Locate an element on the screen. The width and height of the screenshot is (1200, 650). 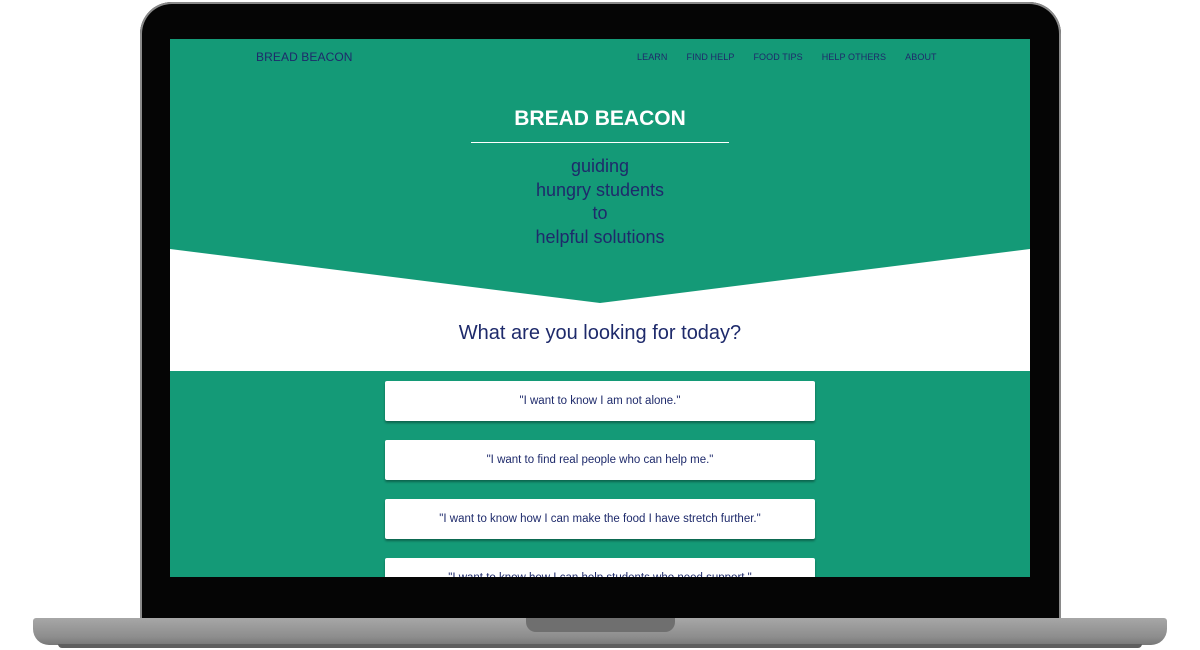
option-not-alone-button: "I want to know I am not alone." is located at coordinates (600, 401).